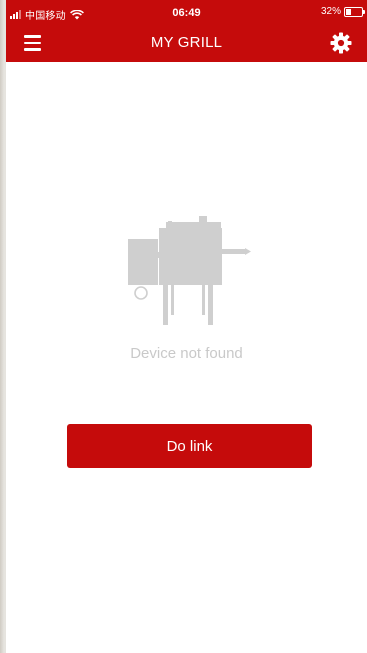  I want to click on page-title: MY GRILL, so click(186, 42).